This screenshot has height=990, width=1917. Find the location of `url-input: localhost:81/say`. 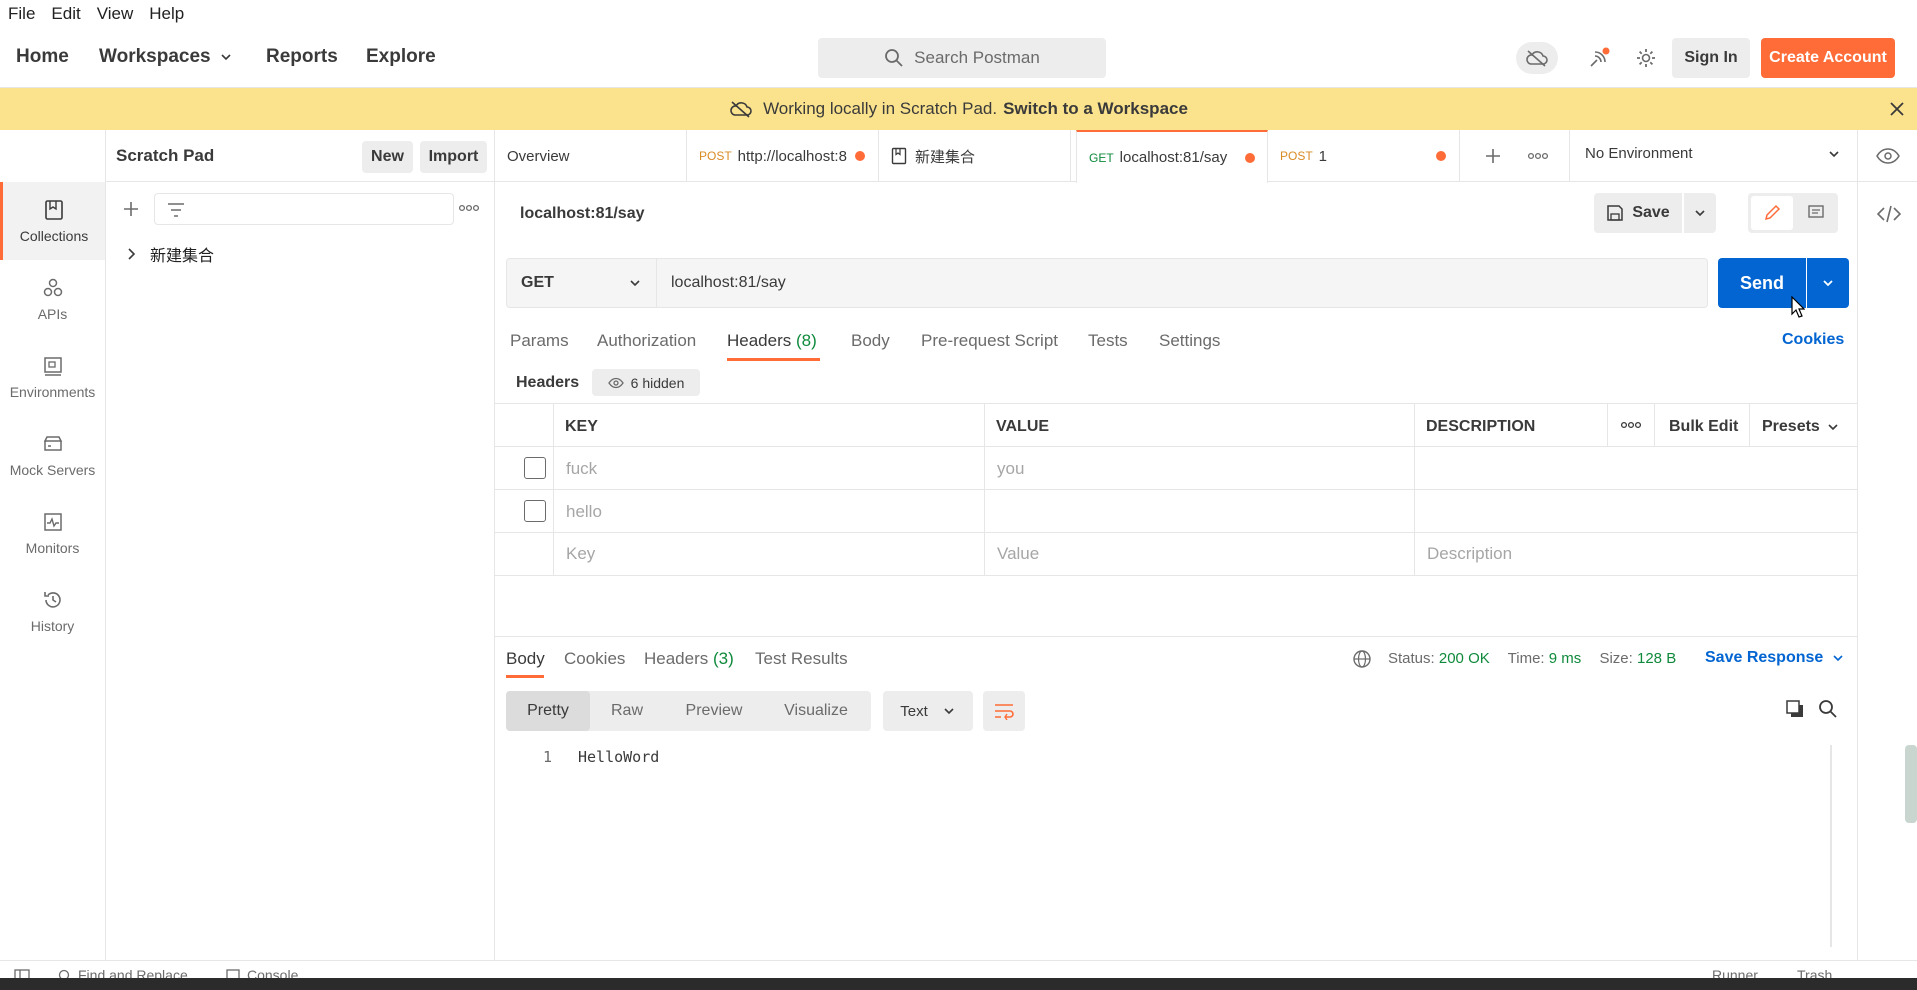

url-input: localhost:81/say is located at coordinates (728, 283).